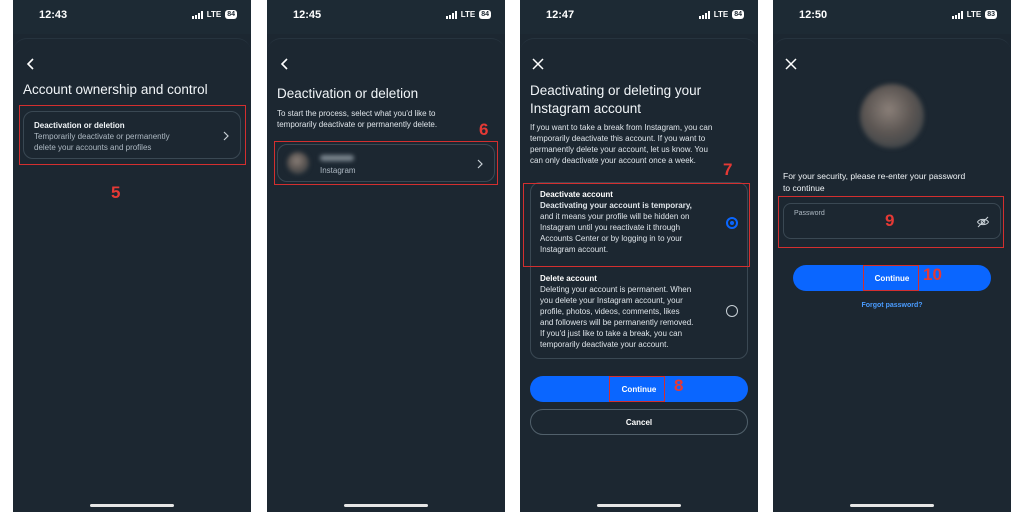 The height and width of the screenshot is (512, 1024). Describe the element at coordinates (604, 344) in the screenshot. I see `option-line: temporarily deactivate your account.` at that location.